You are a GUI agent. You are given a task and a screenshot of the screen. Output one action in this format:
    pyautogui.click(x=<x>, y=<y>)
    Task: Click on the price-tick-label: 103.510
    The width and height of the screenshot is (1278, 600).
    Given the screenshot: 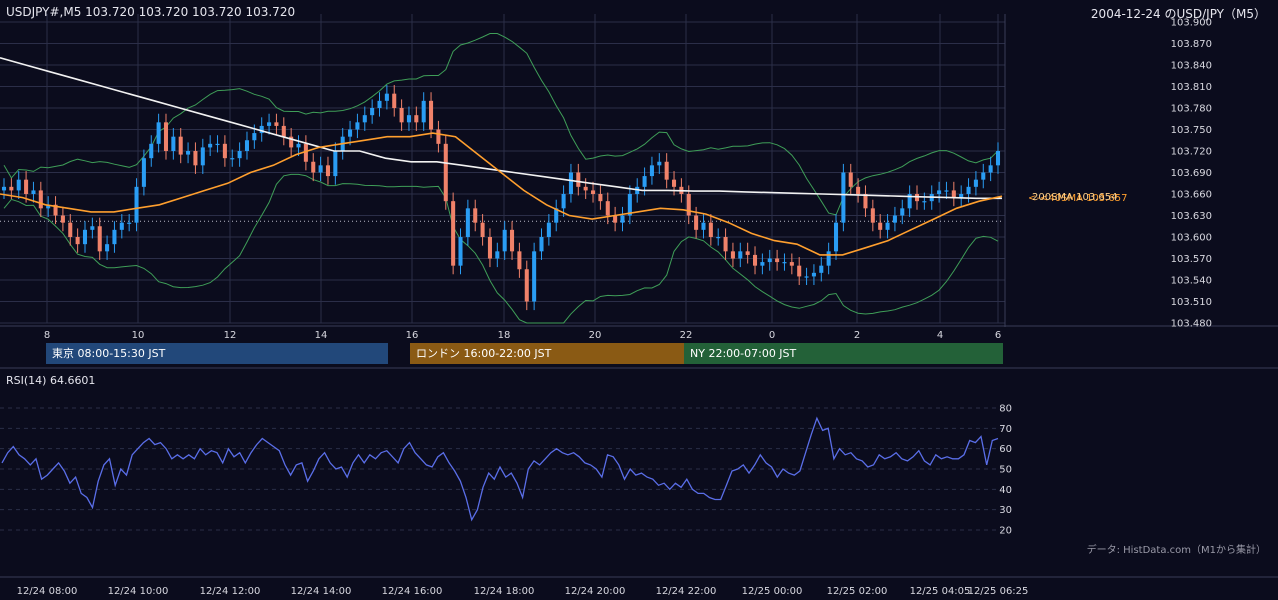 What is the action you would take?
    pyautogui.click(x=1191, y=302)
    